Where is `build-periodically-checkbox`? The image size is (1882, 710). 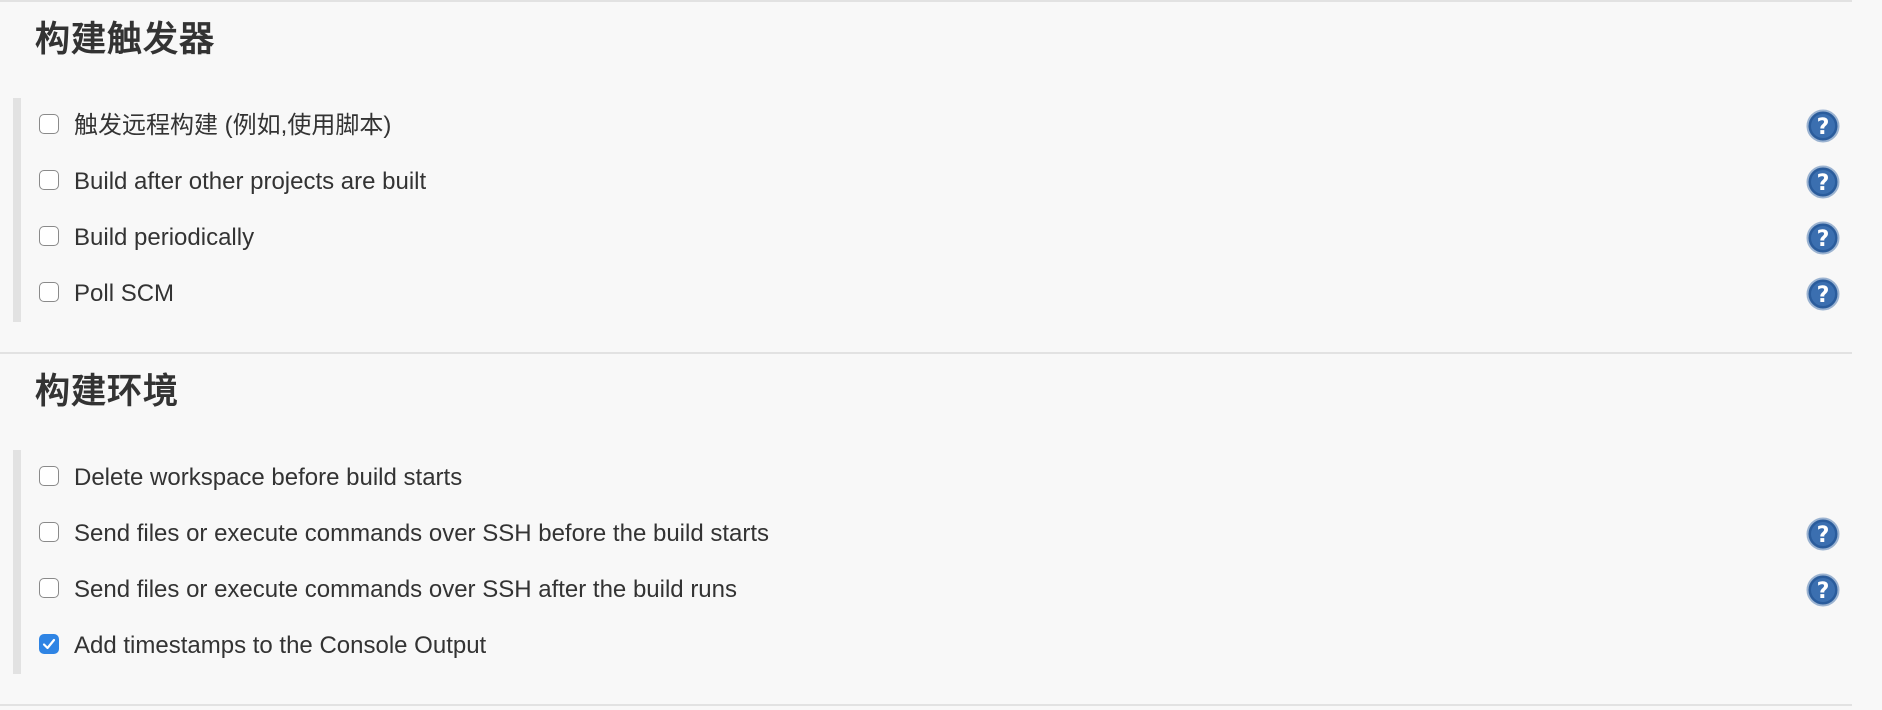 build-periodically-checkbox is located at coordinates (49, 236).